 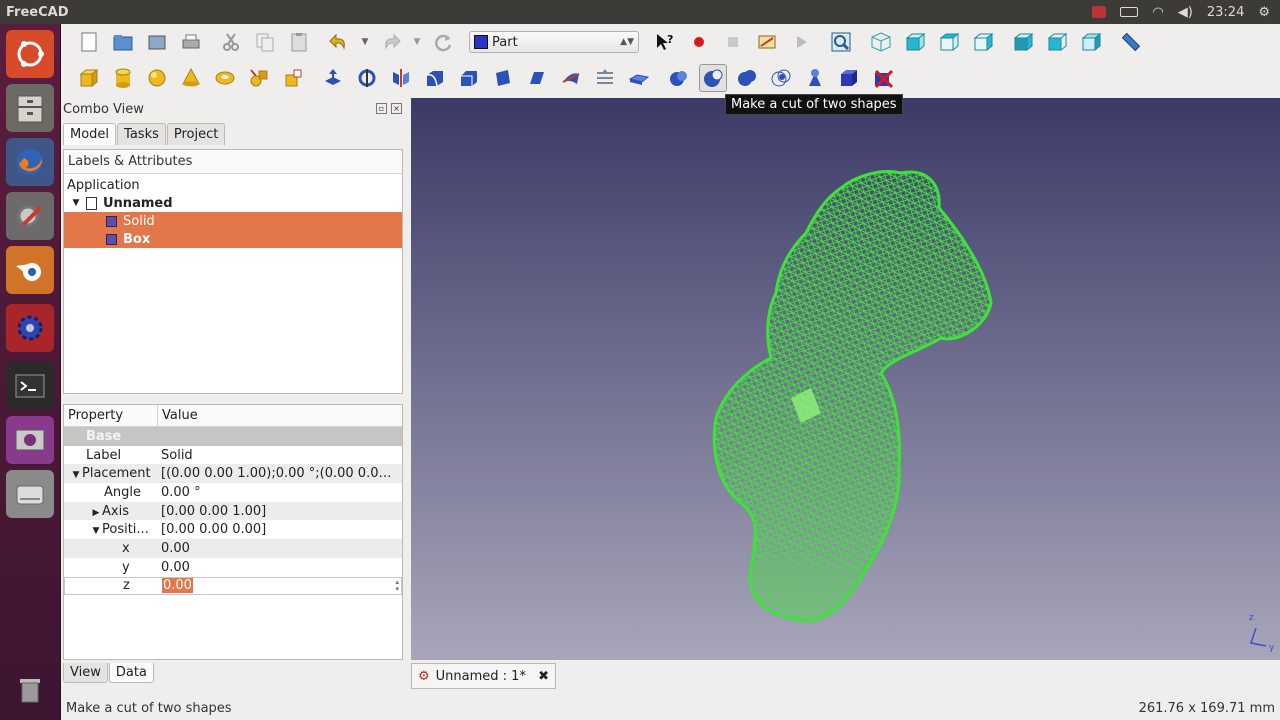 What do you see at coordinates (233, 203) in the screenshot?
I see `tree-item-document: ▼ Unnamed` at bounding box center [233, 203].